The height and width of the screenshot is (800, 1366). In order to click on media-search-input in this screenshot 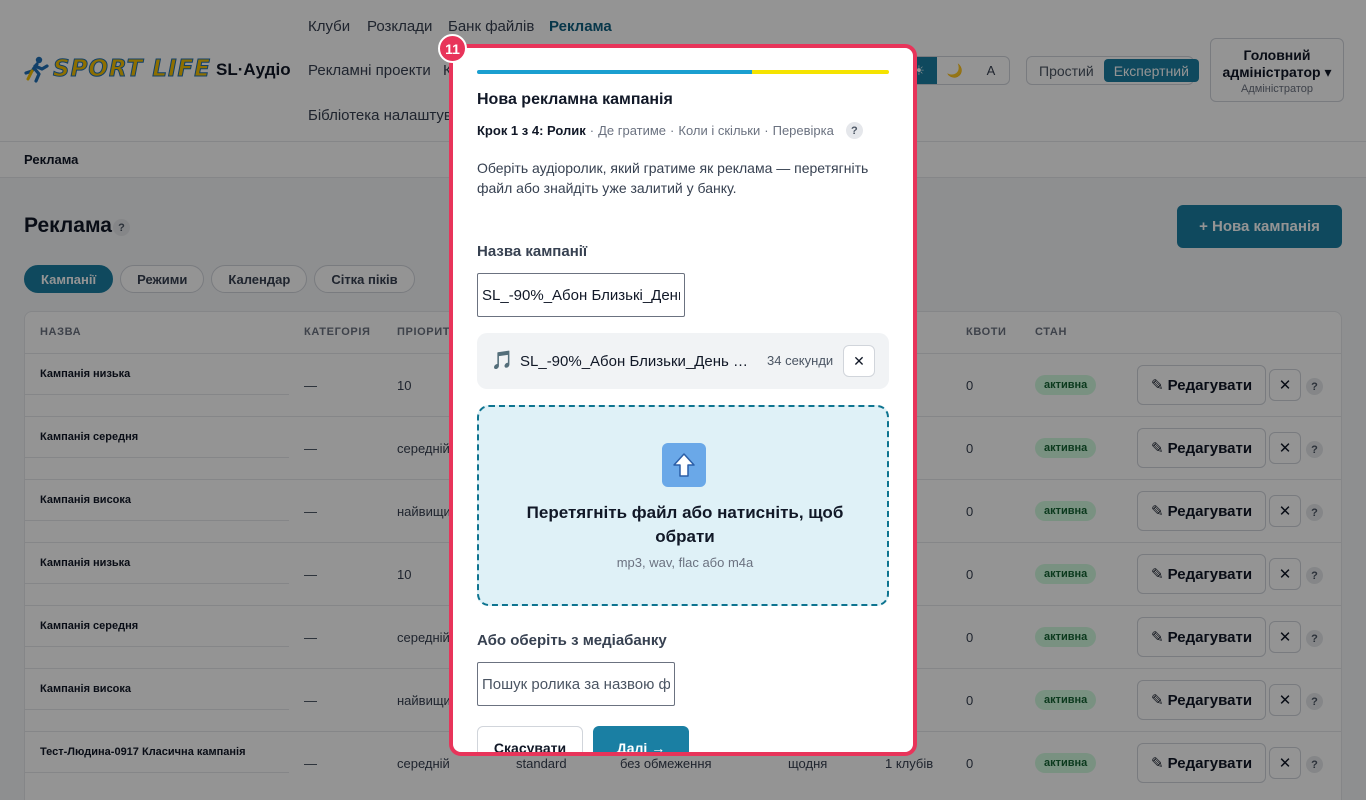, I will do `click(576, 684)`.